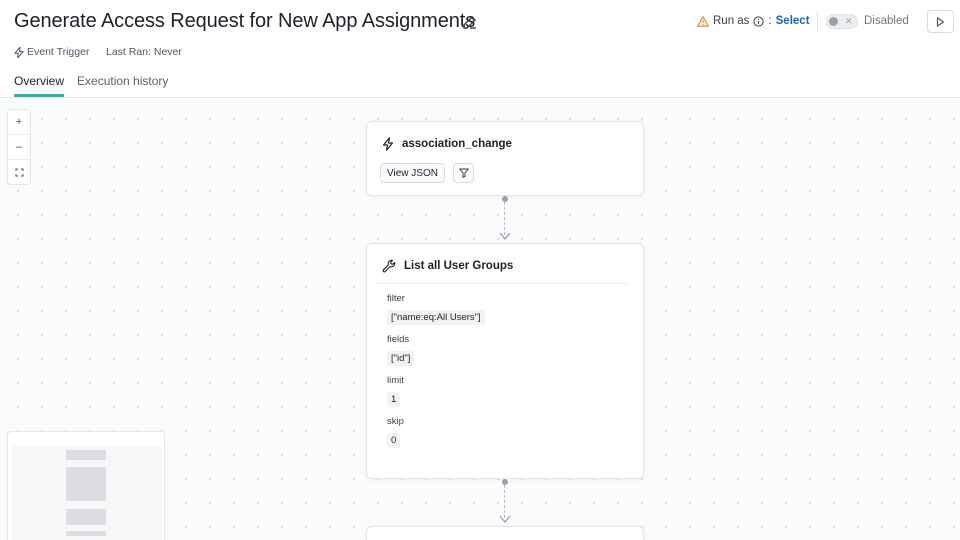 Image resolution: width=960 pixels, height=540 pixels. What do you see at coordinates (886, 21) in the screenshot?
I see `status-label: Disabled` at bounding box center [886, 21].